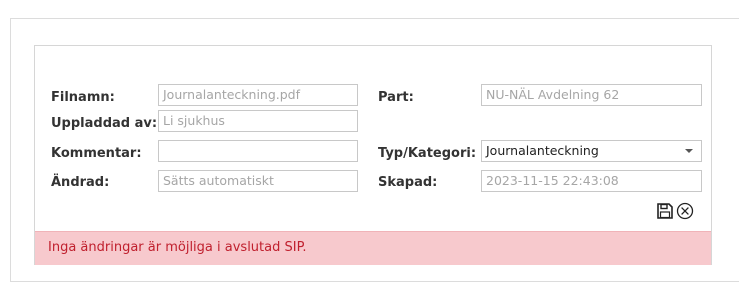 This screenshot has height=298, width=739. Describe the element at coordinates (408, 182) in the screenshot. I see `created-label: Skapad:` at that location.